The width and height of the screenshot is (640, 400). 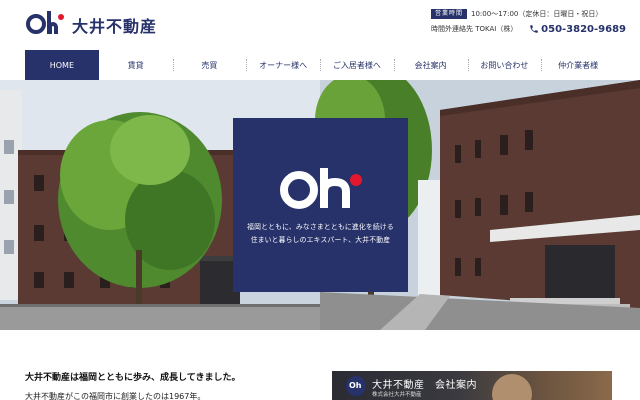 What do you see at coordinates (534, 29) in the screenshot?
I see `phone-icon` at bounding box center [534, 29].